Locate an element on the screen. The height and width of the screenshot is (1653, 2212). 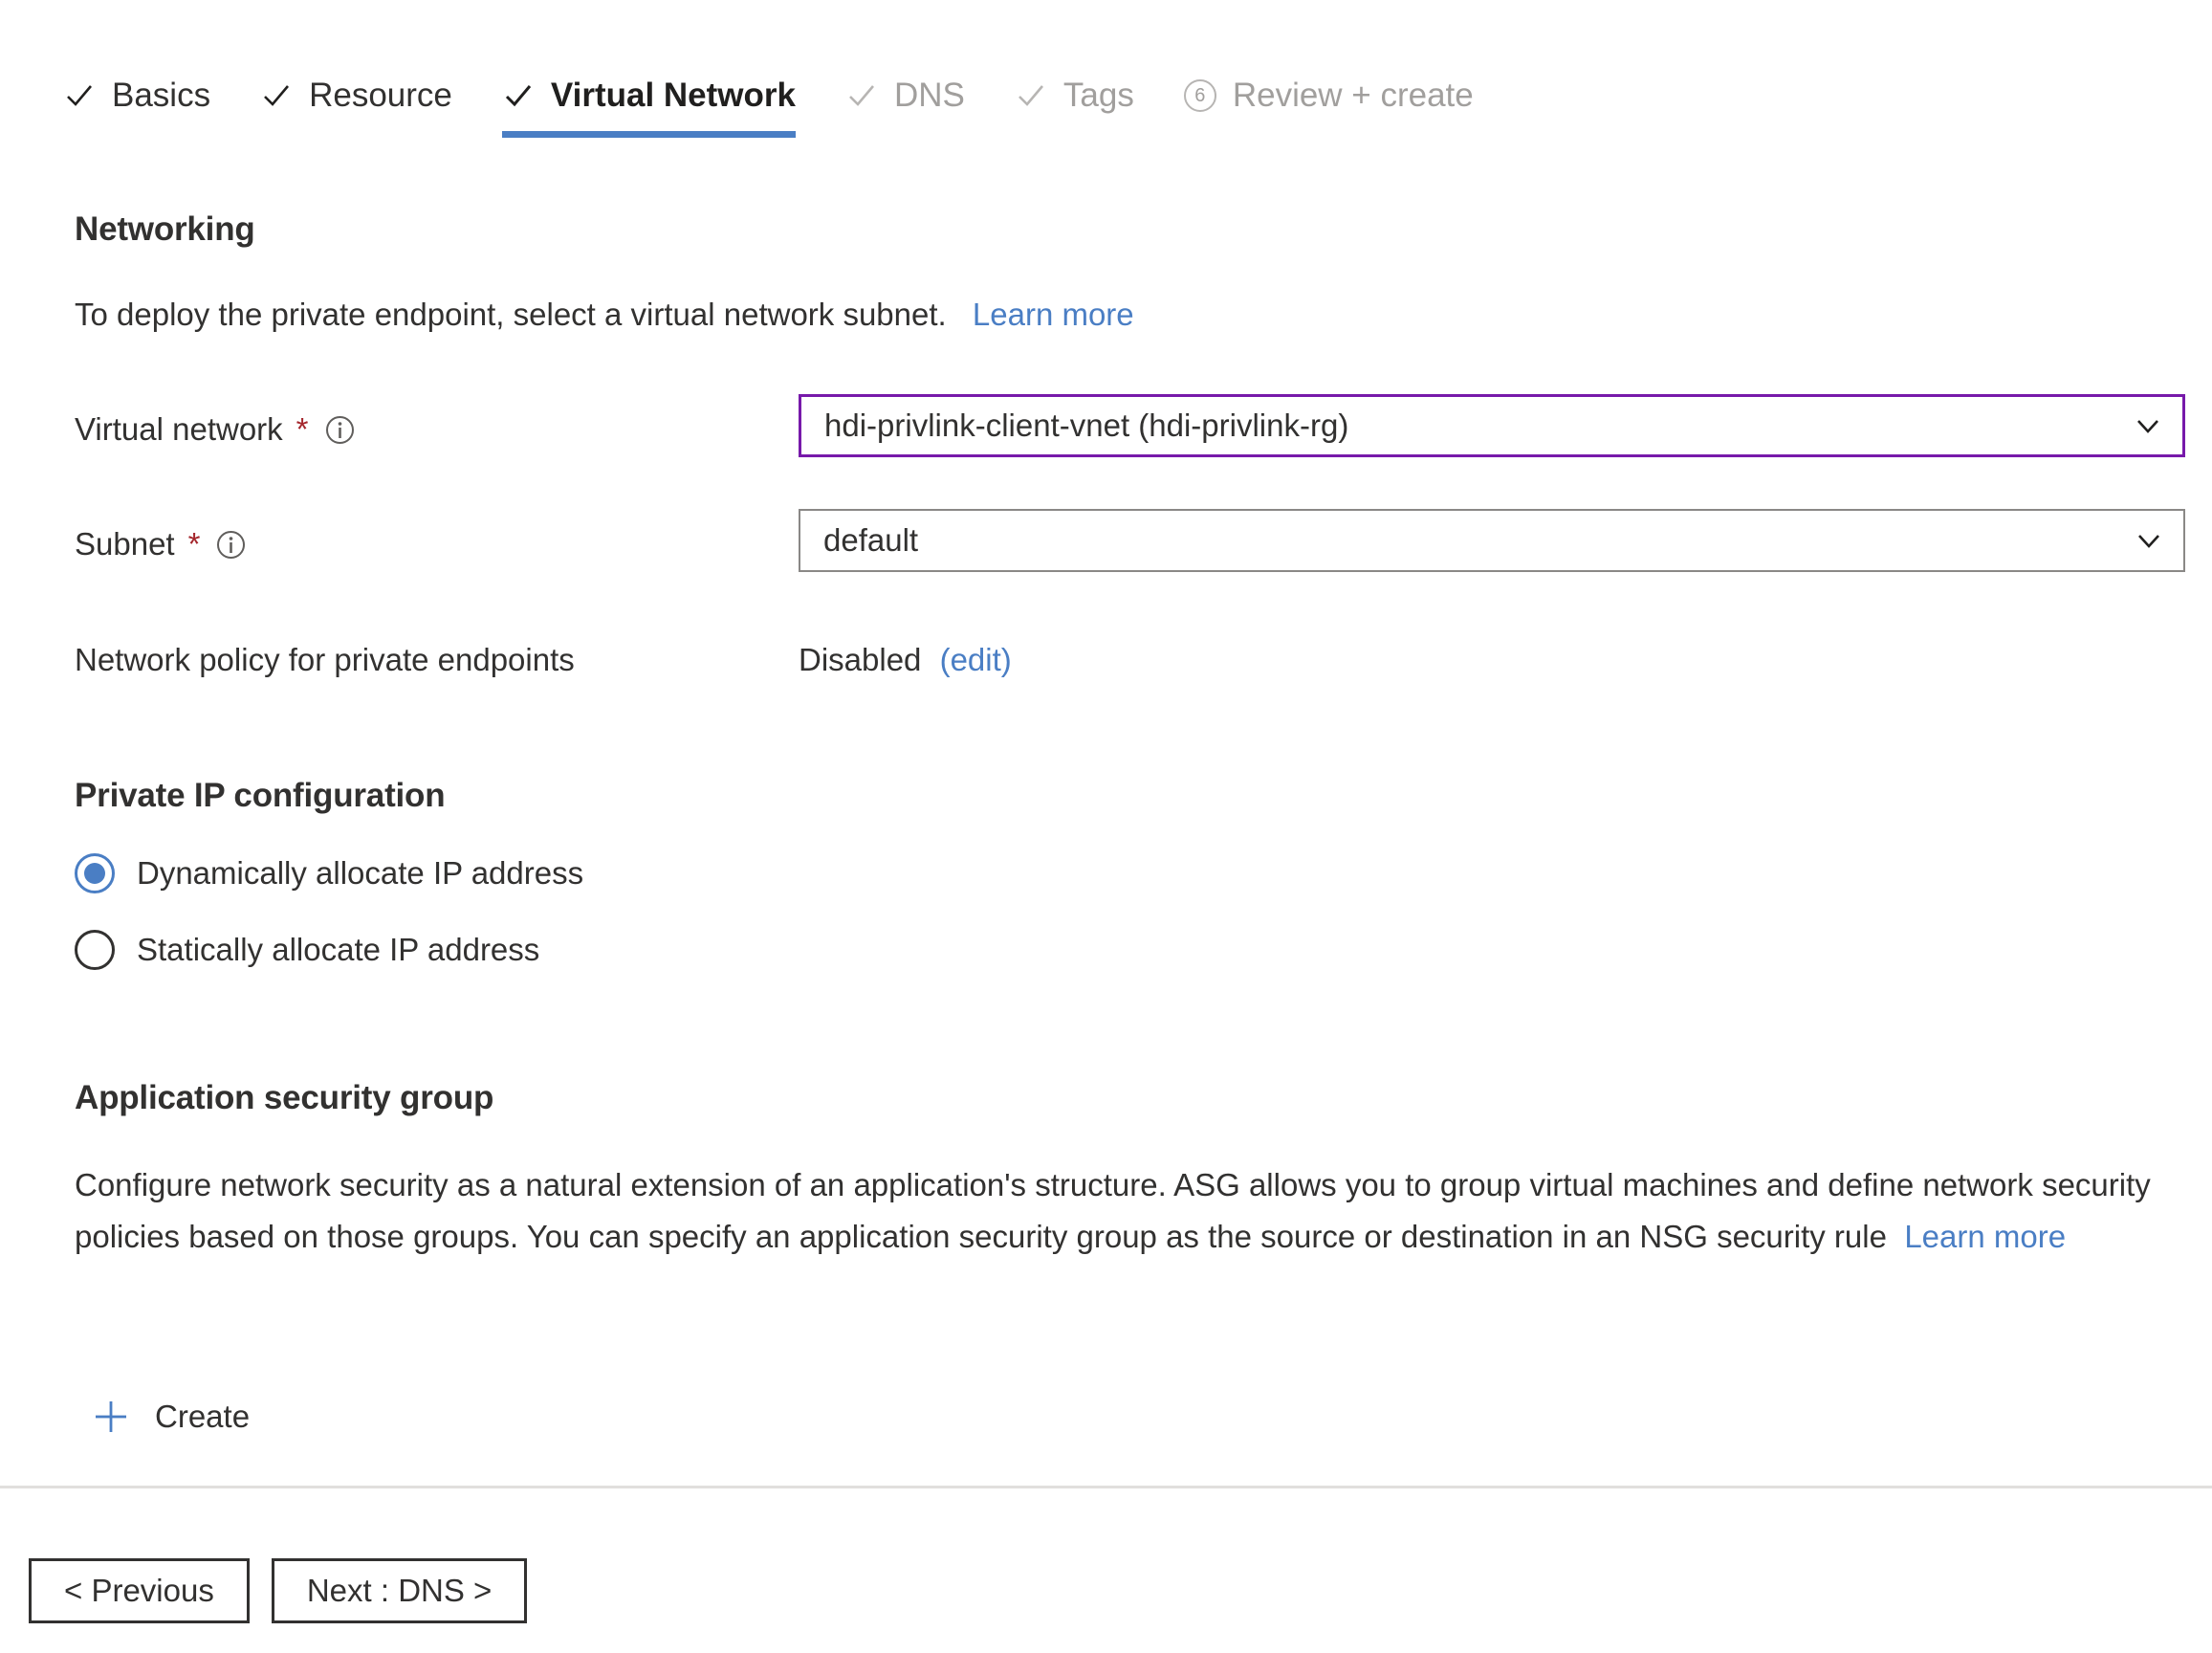
tab-dns: DNS is located at coordinates (905, 106).